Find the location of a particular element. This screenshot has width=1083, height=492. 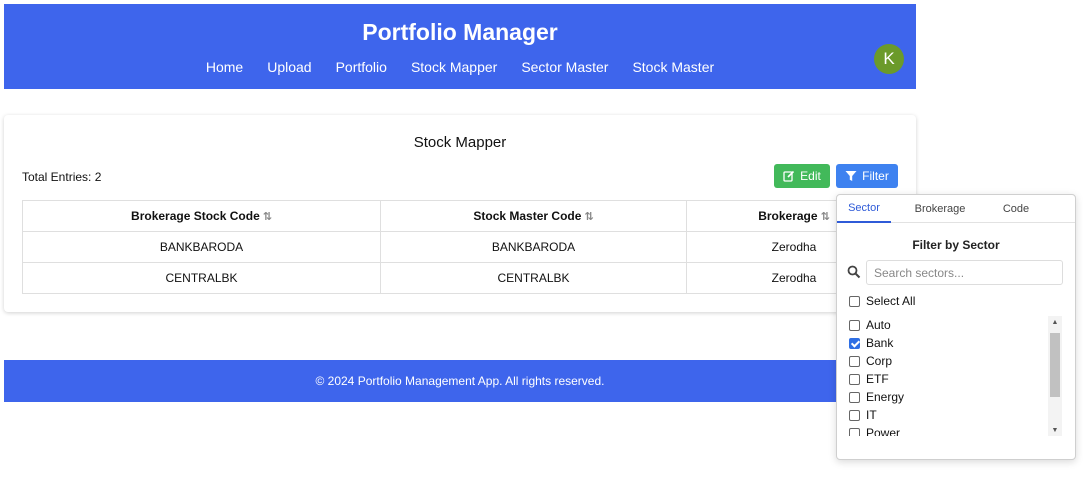

sector-option-corp: Corp is located at coordinates (949, 361).